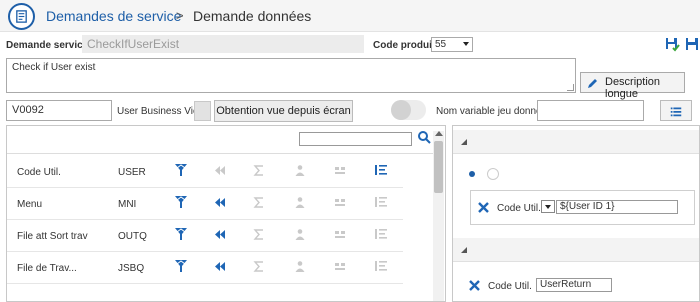 The width and height of the screenshot is (700, 302). What do you see at coordinates (592, 83) in the screenshot?
I see `pencil-icon` at bounding box center [592, 83].